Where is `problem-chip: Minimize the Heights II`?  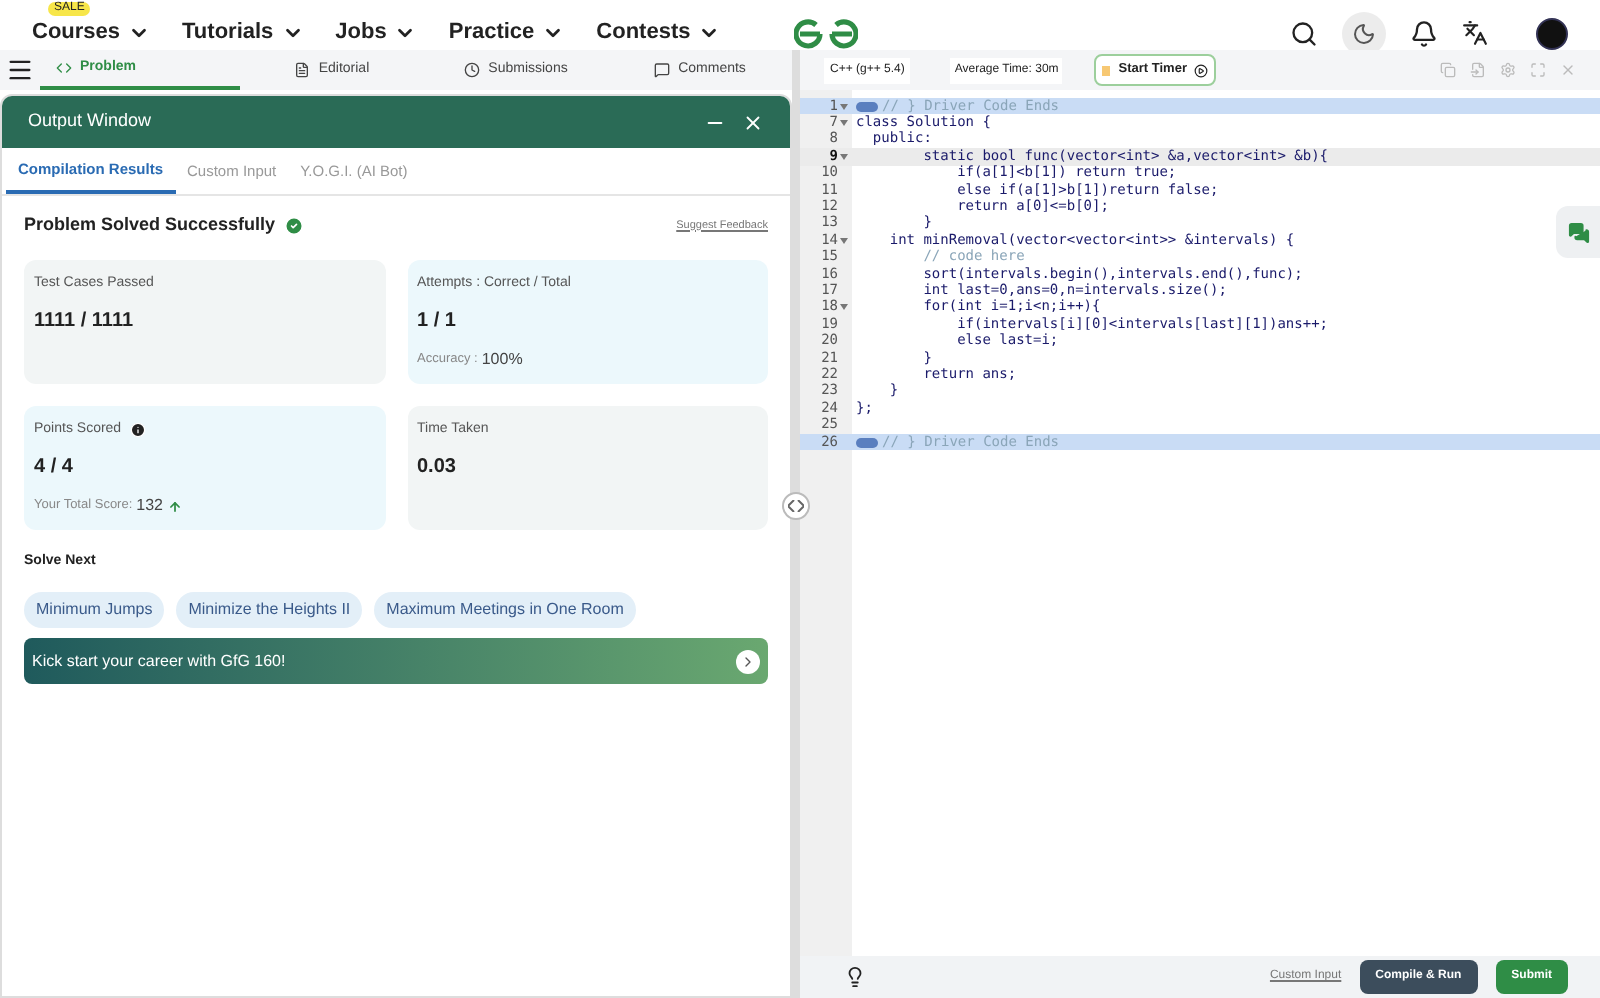 problem-chip: Minimize the Heights II is located at coordinates (269, 610).